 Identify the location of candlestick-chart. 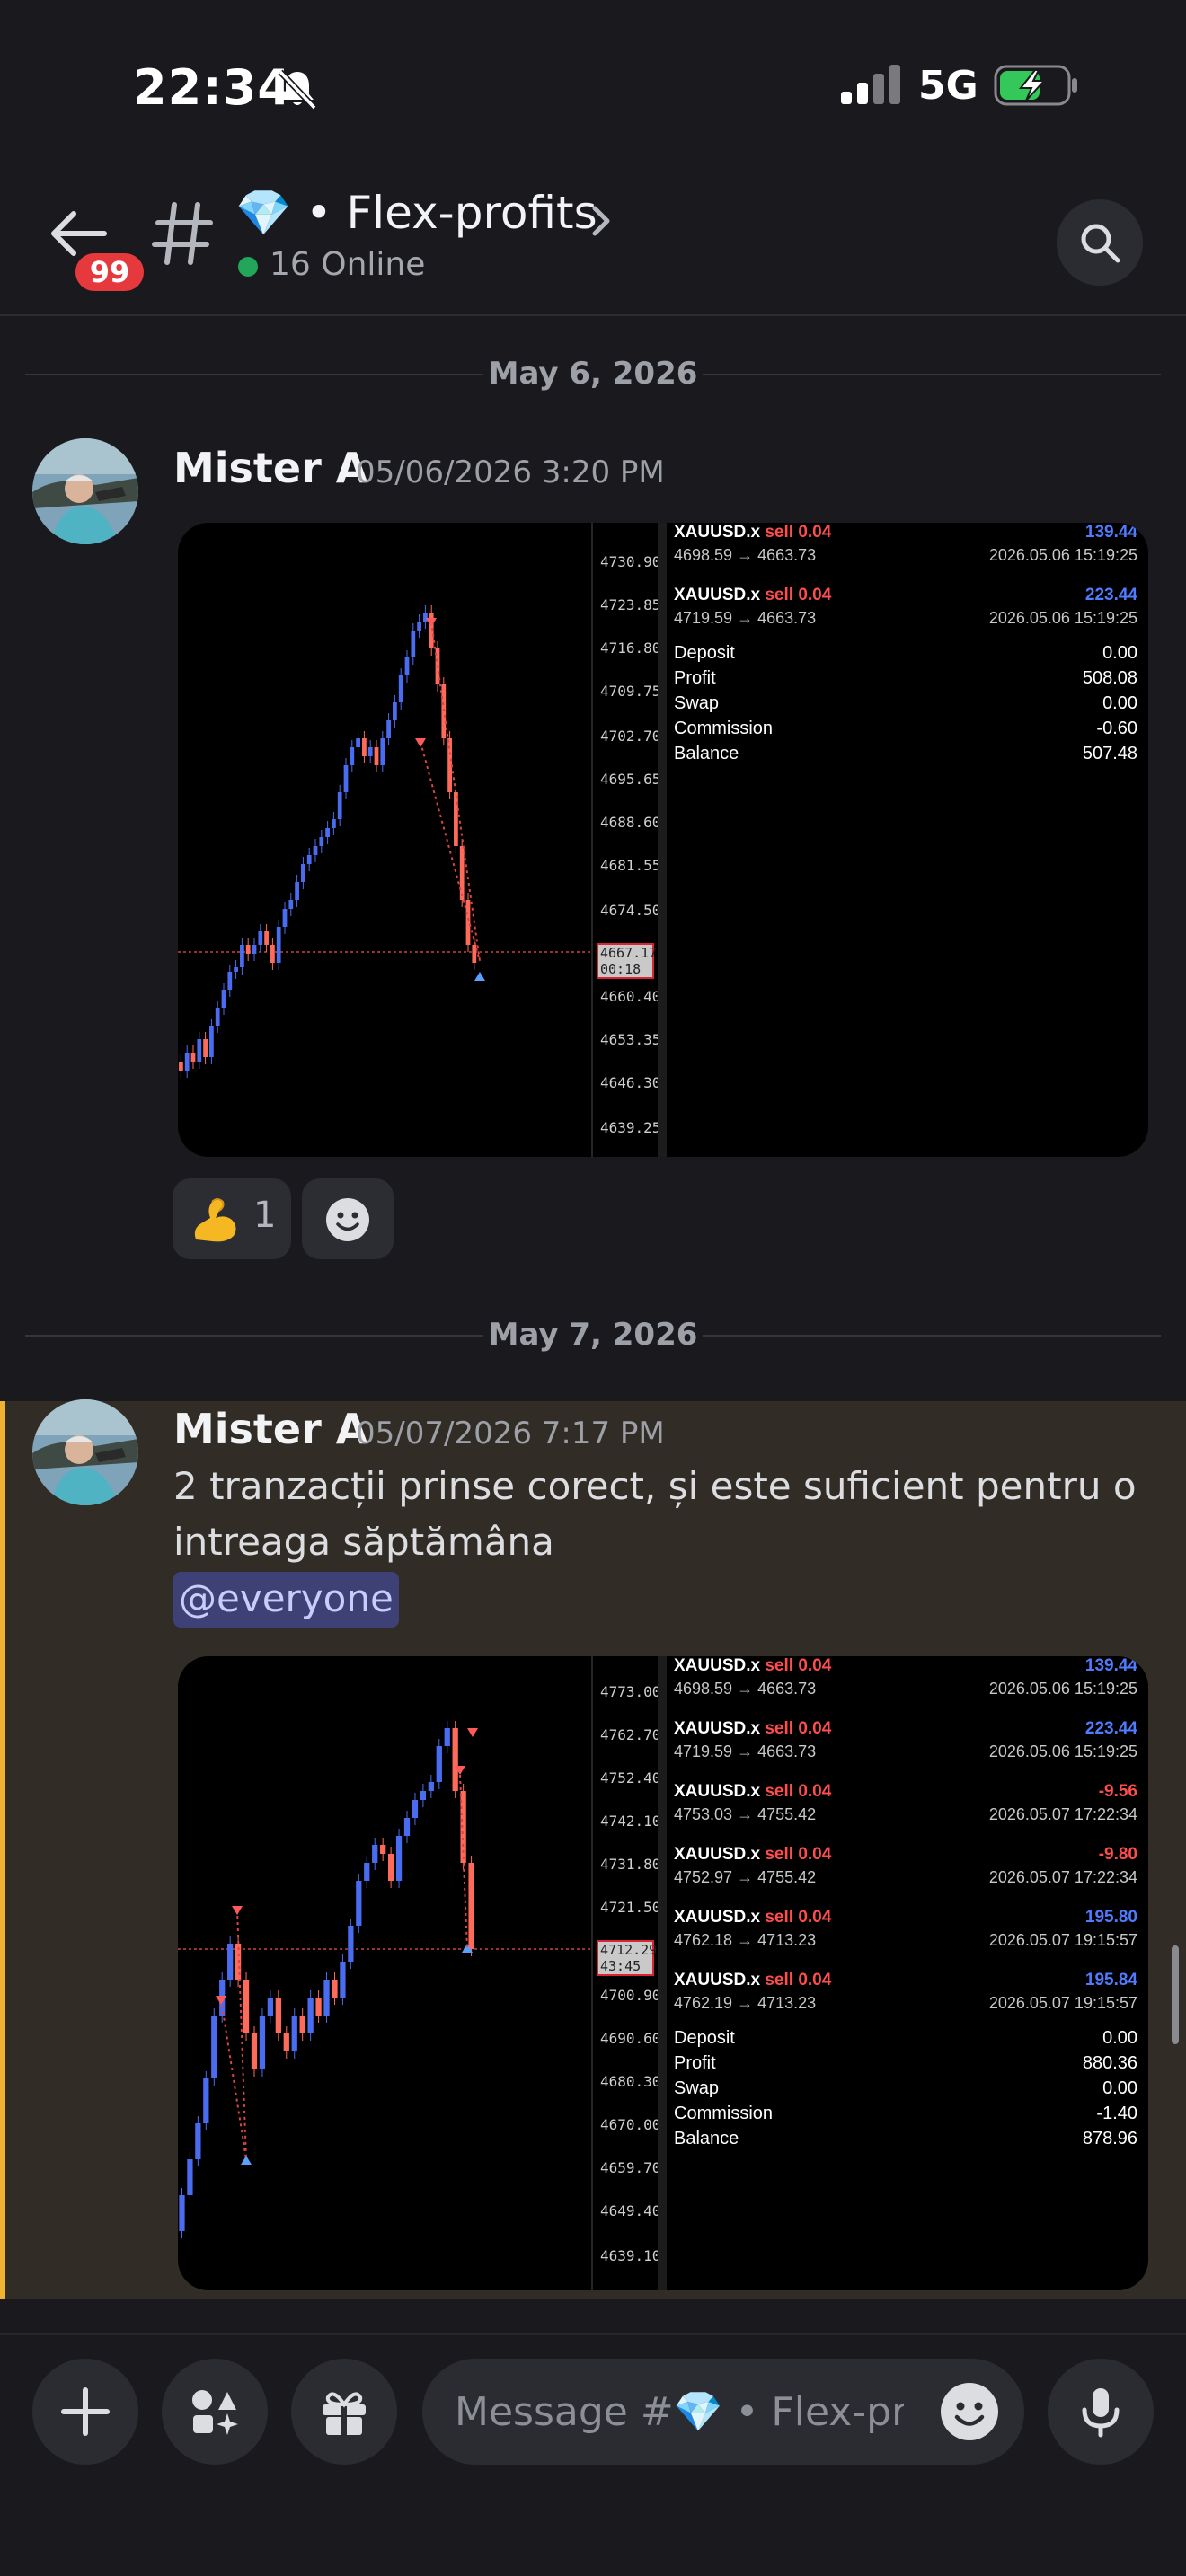
(384, 841).